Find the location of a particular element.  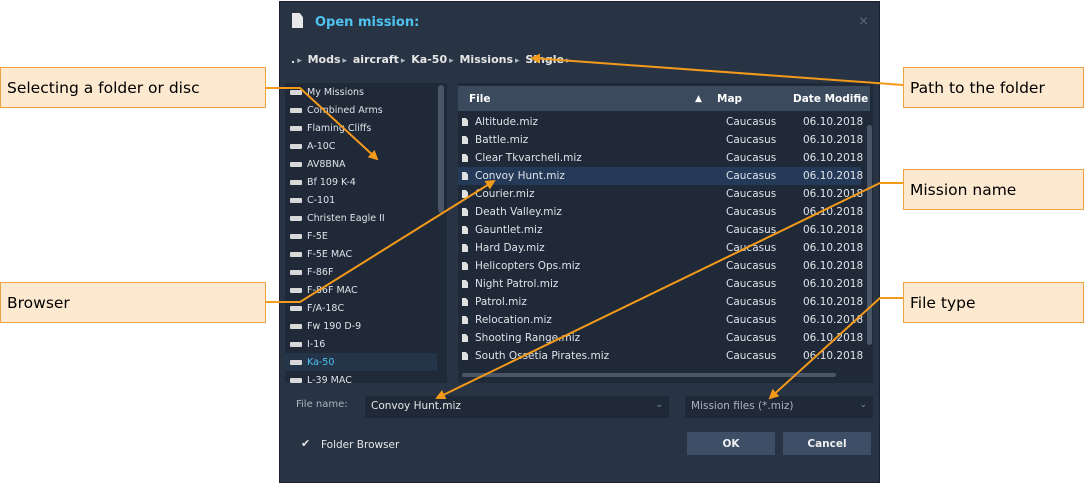

browser-item-a10c: A-10C is located at coordinates (361, 146).